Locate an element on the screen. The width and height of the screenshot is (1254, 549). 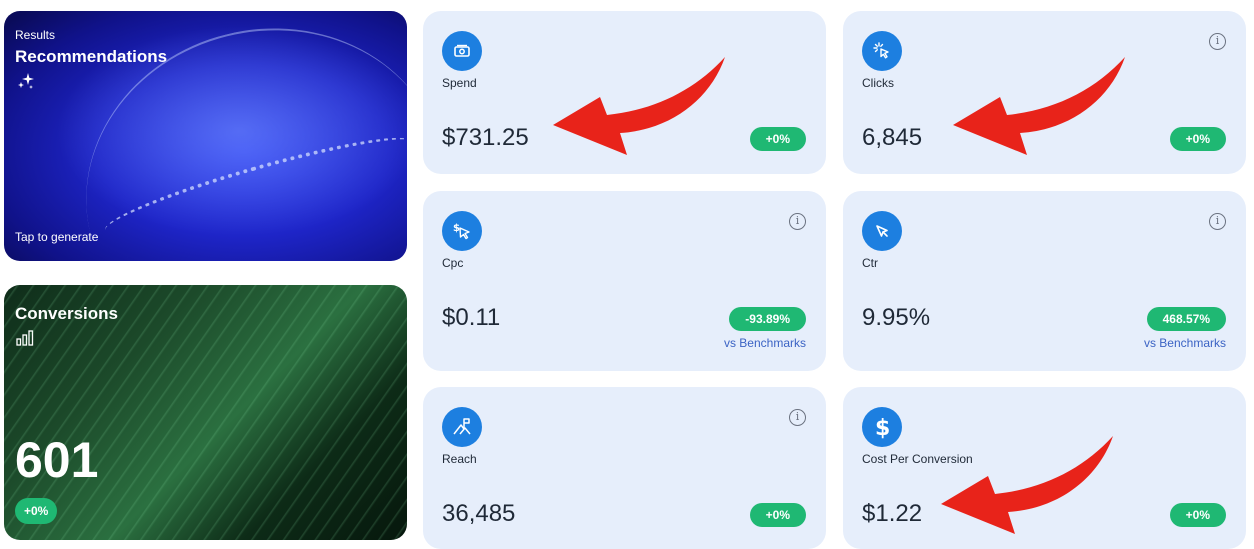
clicks-value: 6,845 is located at coordinates (892, 137).